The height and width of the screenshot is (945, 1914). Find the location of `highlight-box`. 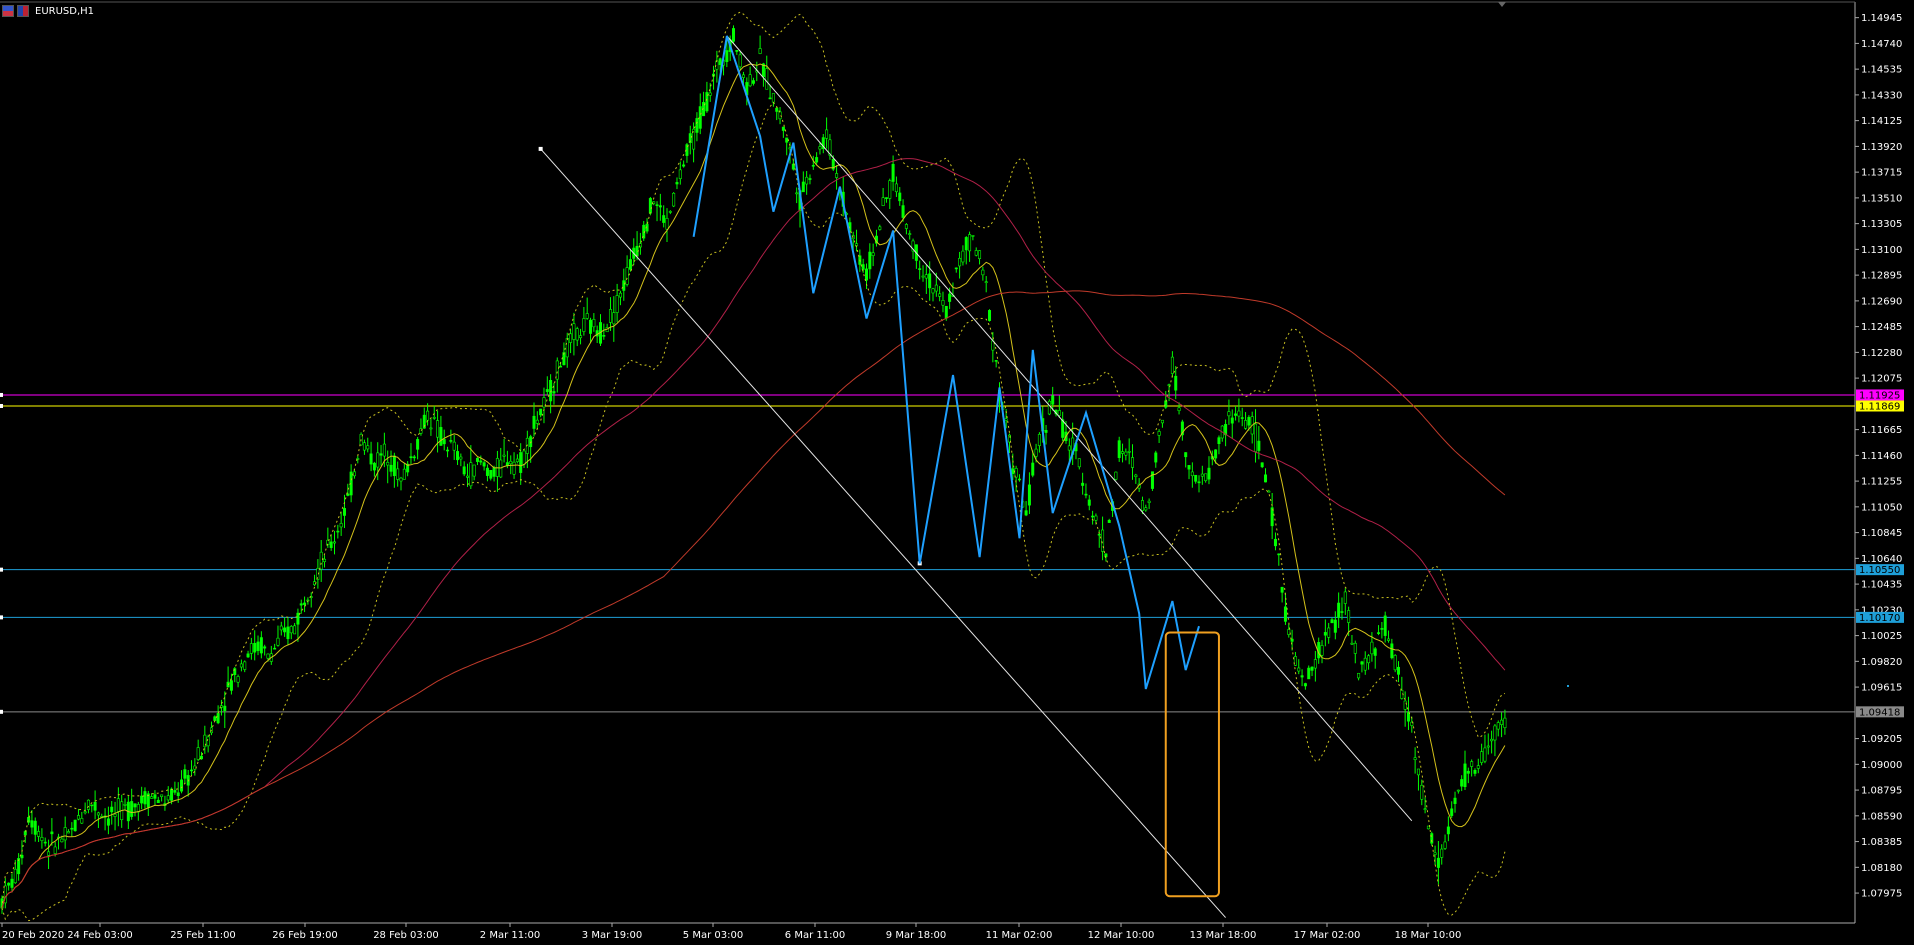

highlight-box is located at coordinates (1192, 764).